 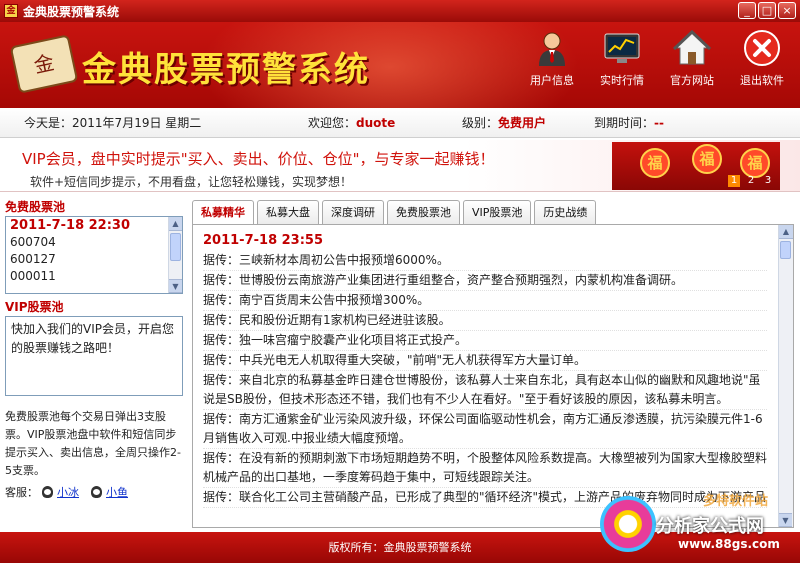 What do you see at coordinates (117, 492) in the screenshot?
I see `kefu-link-xiaoyu: 小鱼` at bounding box center [117, 492].